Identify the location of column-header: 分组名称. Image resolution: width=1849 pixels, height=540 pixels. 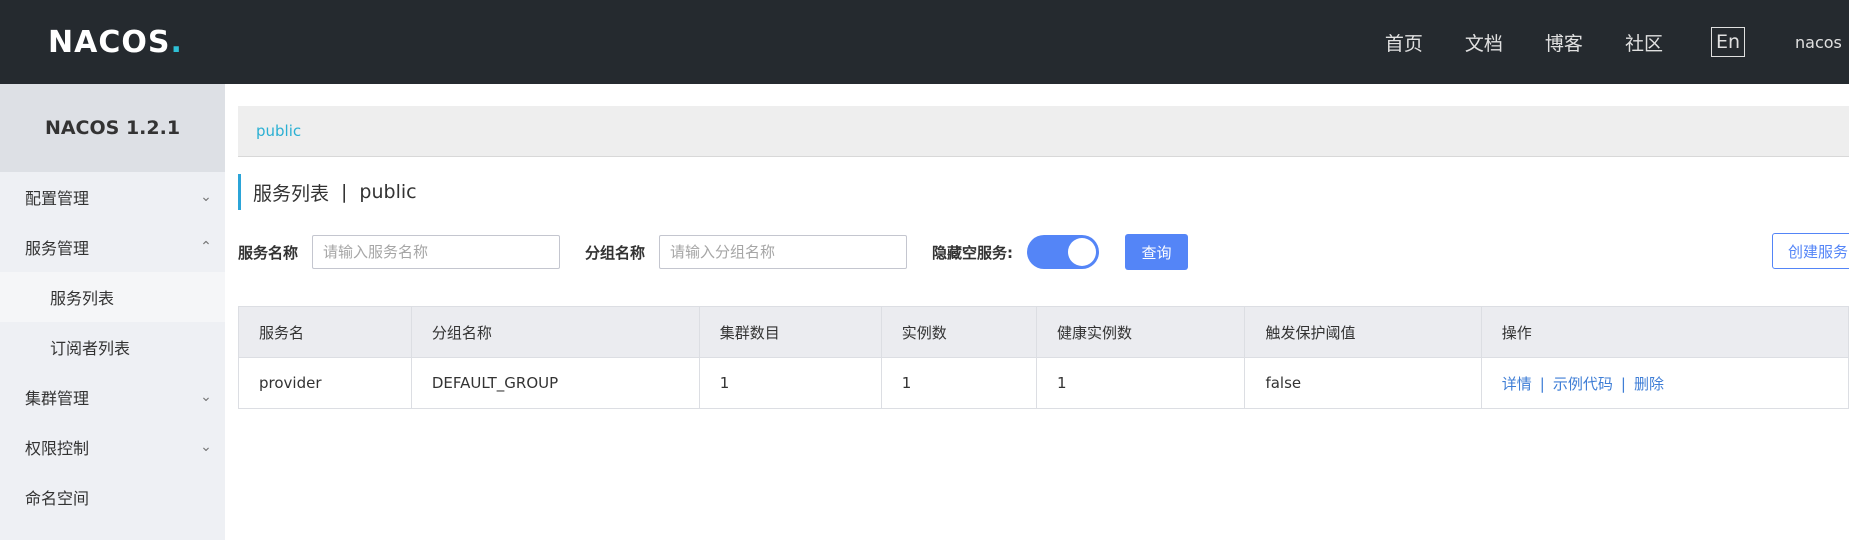
(555, 332).